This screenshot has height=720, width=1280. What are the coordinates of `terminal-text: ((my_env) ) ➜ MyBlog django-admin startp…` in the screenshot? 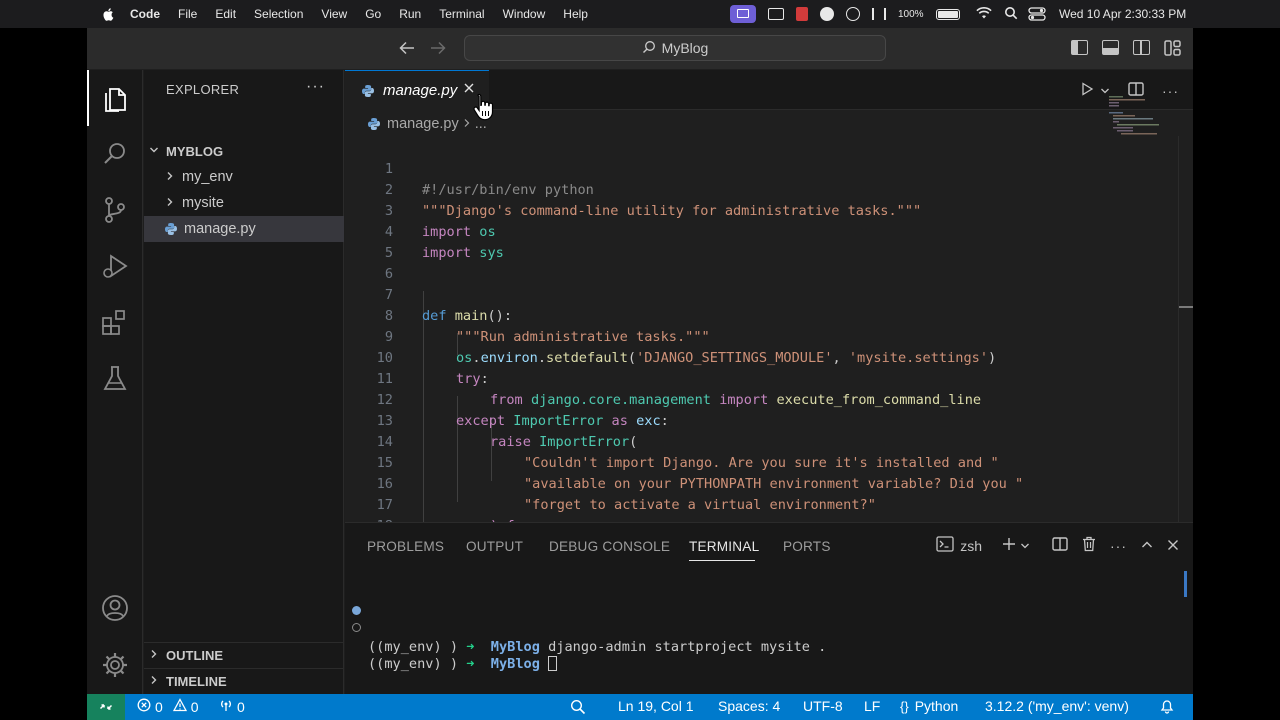 It's located at (597, 647).